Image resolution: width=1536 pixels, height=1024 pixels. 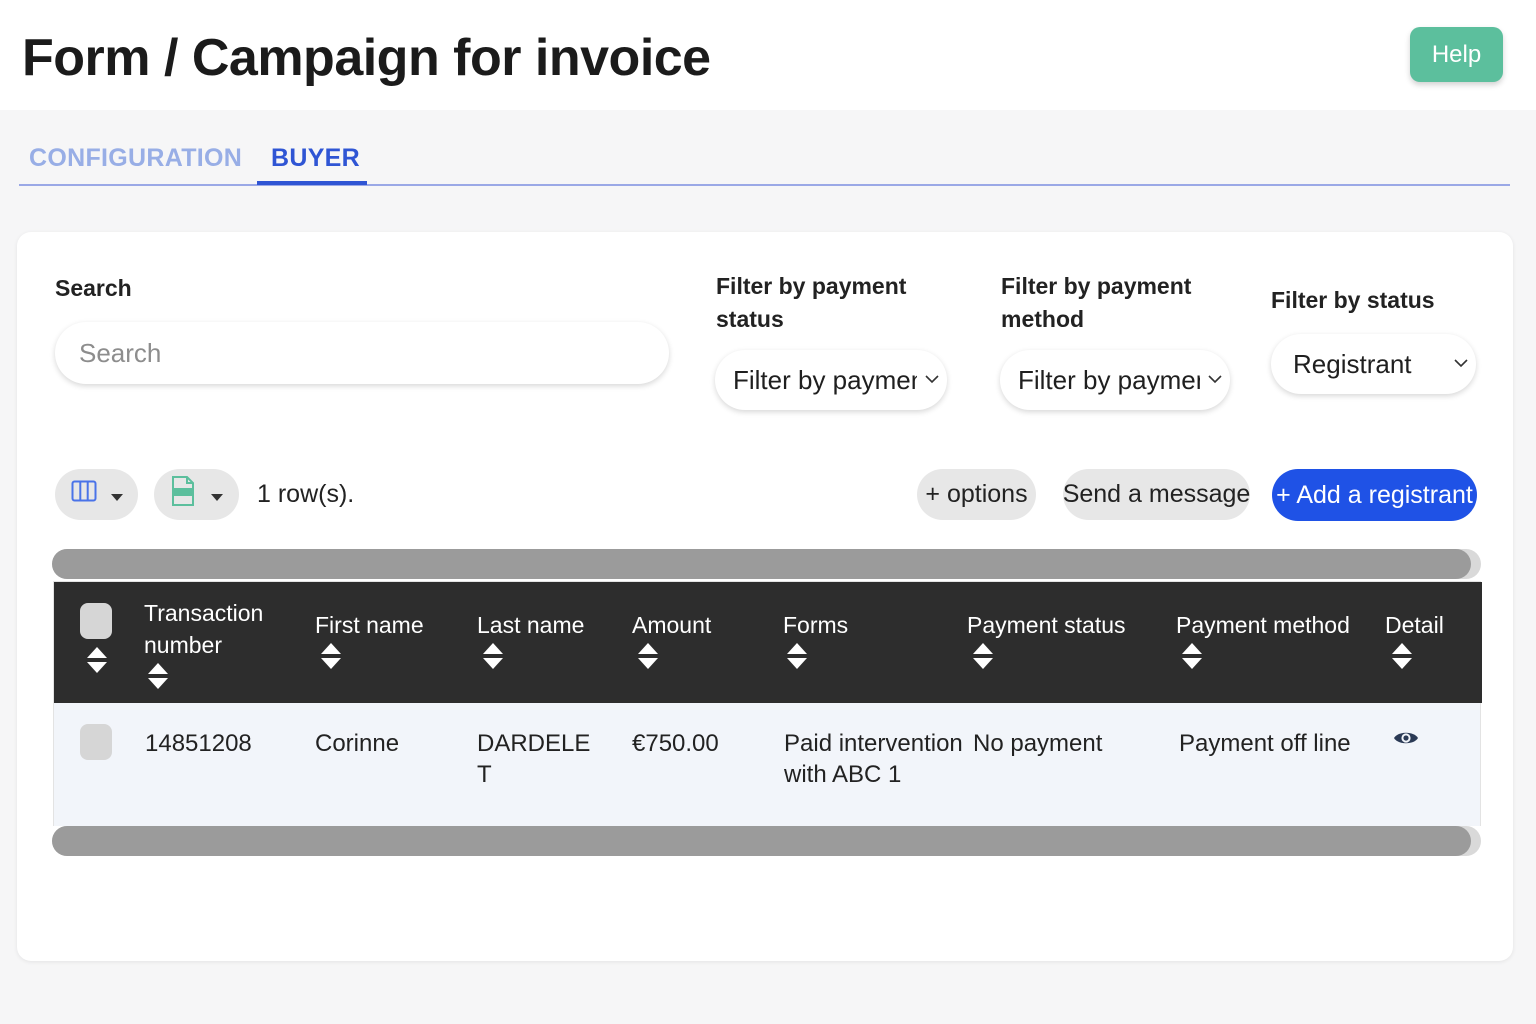 I want to click on payment-status-filter-label-line2: status, so click(x=750, y=319).